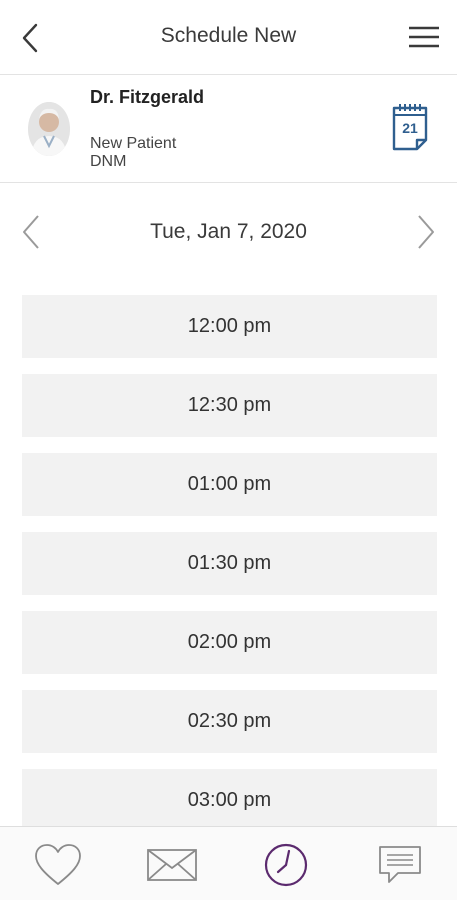 Image resolution: width=457 pixels, height=900 pixels. What do you see at coordinates (228, 863) in the screenshot?
I see `bottom-tab-bar` at bounding box center [228, 863].